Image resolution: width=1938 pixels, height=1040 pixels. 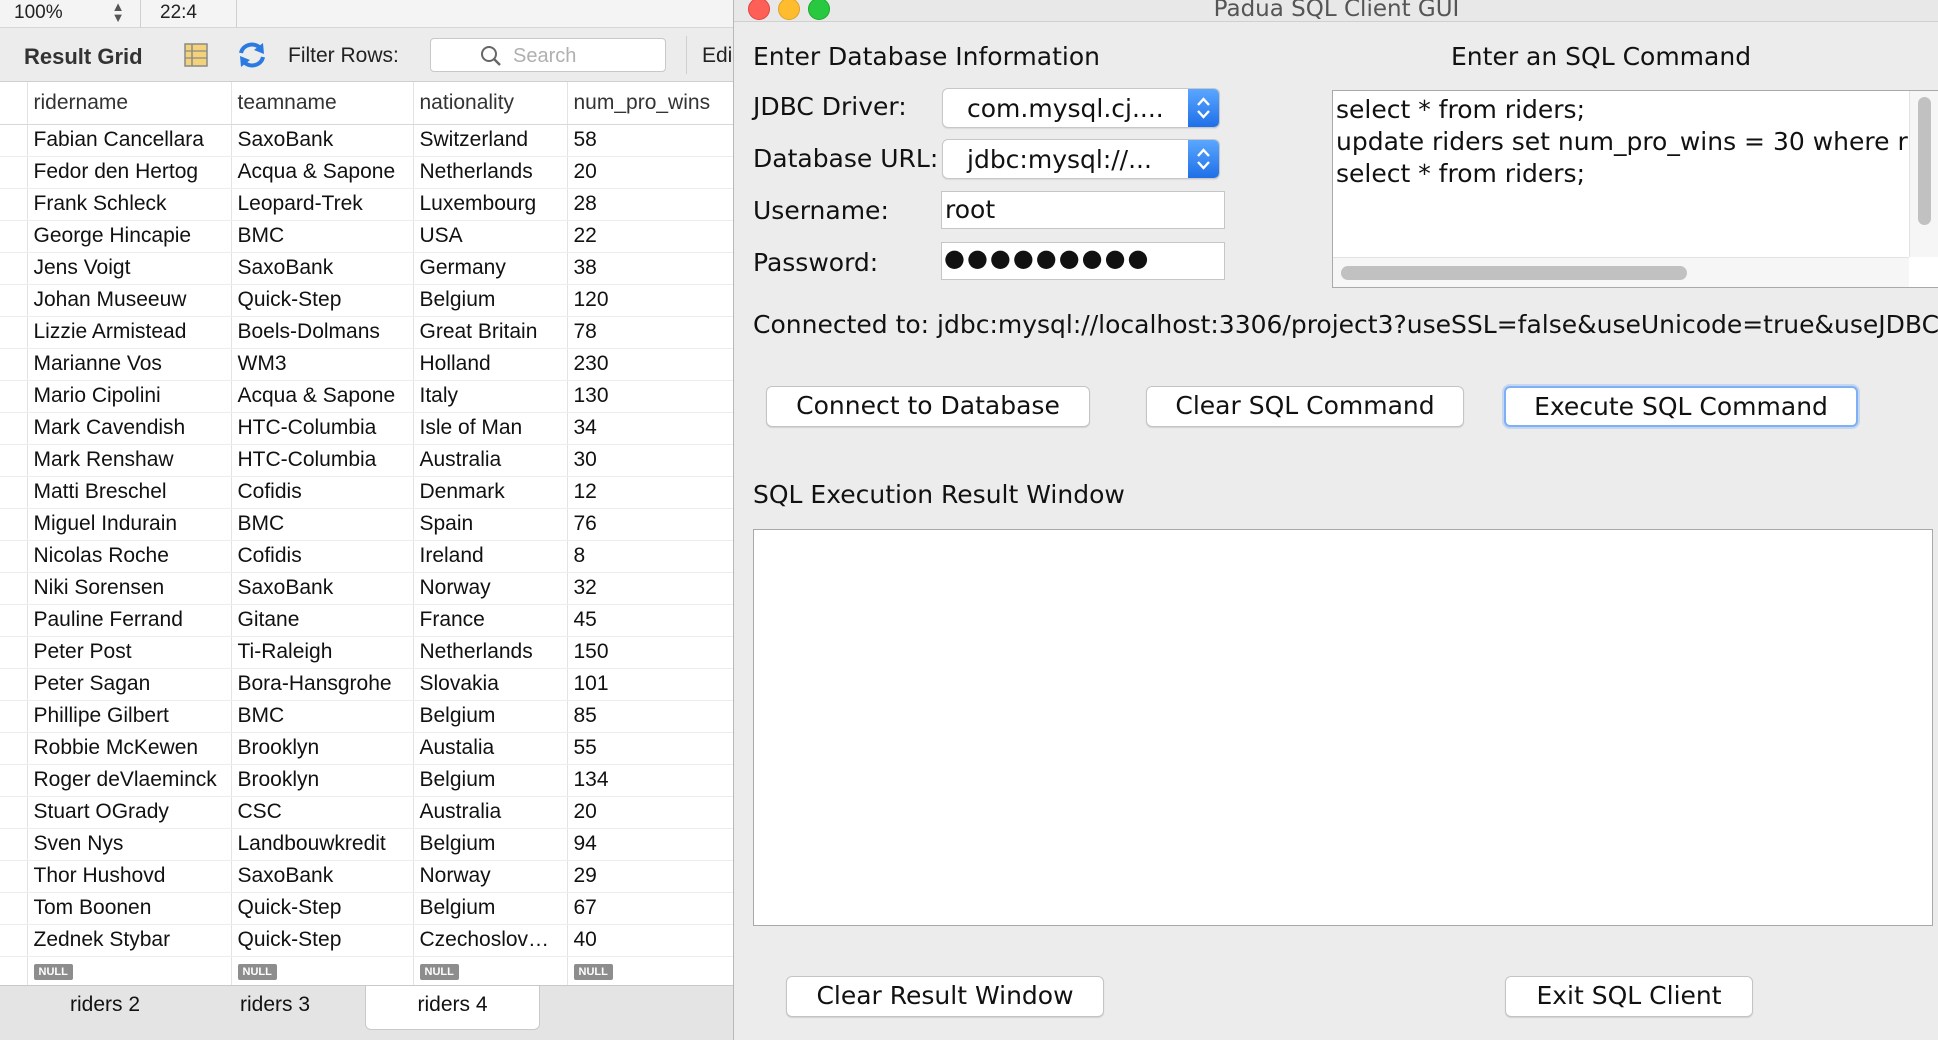 What do you see at coordinates (129, 140) in the screenshot?
I see `table-cell: Fabian Cancellara` at bounding box center [129, 140].